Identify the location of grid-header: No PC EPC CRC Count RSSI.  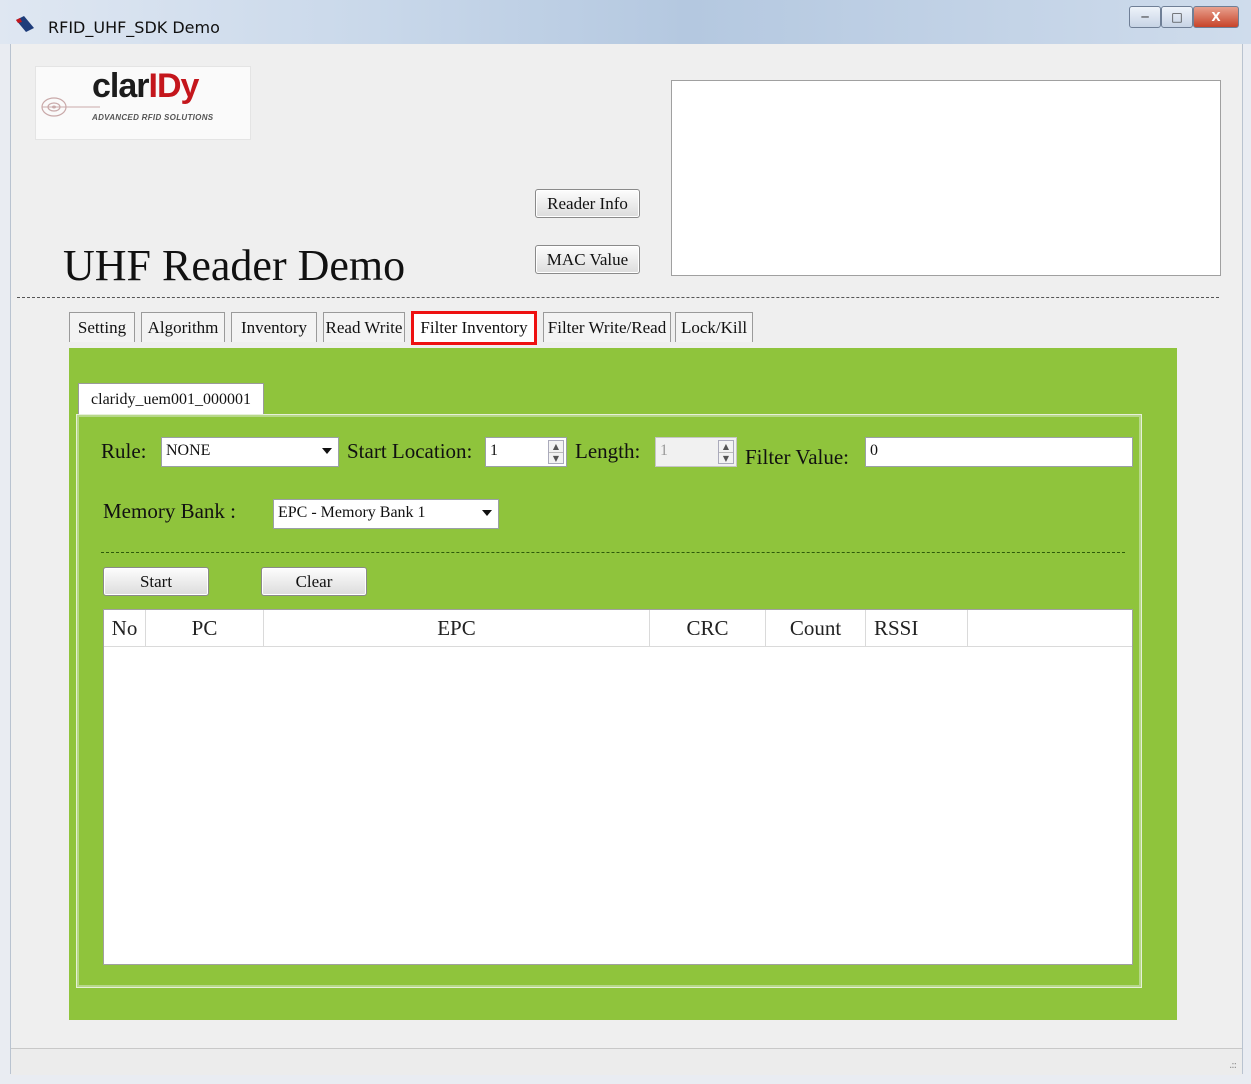
(618, 628).